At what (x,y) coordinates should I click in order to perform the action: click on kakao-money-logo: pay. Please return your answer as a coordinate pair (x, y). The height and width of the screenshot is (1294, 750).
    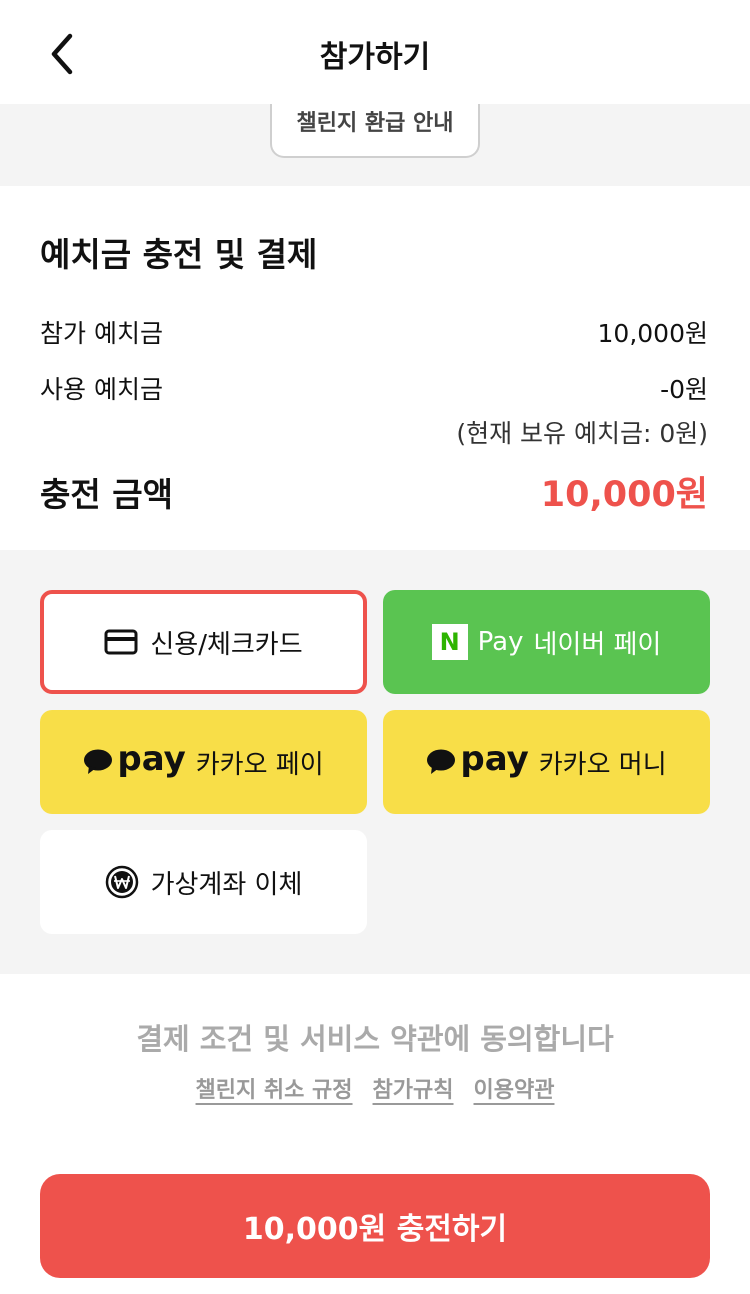
    Looking at the image, I should click on (477, 759).